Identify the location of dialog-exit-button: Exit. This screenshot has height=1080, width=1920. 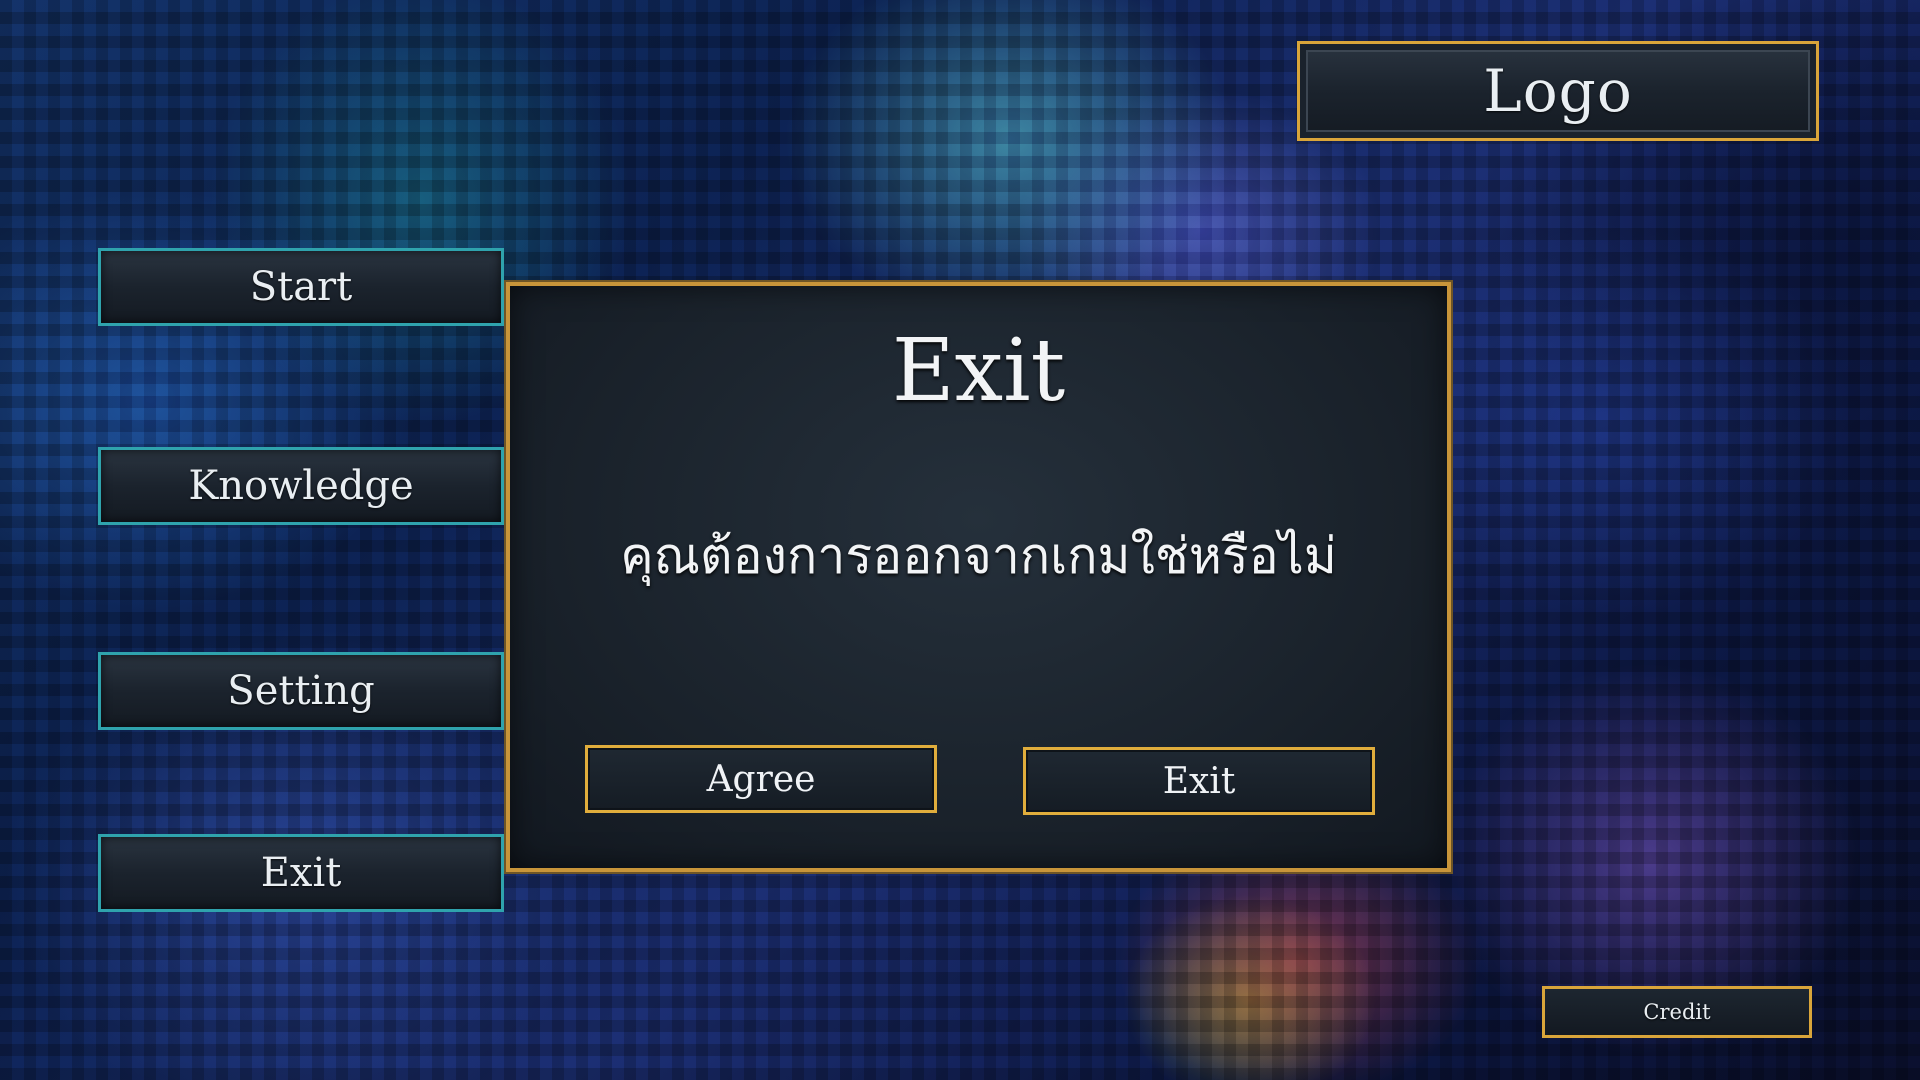
(1199, 781).